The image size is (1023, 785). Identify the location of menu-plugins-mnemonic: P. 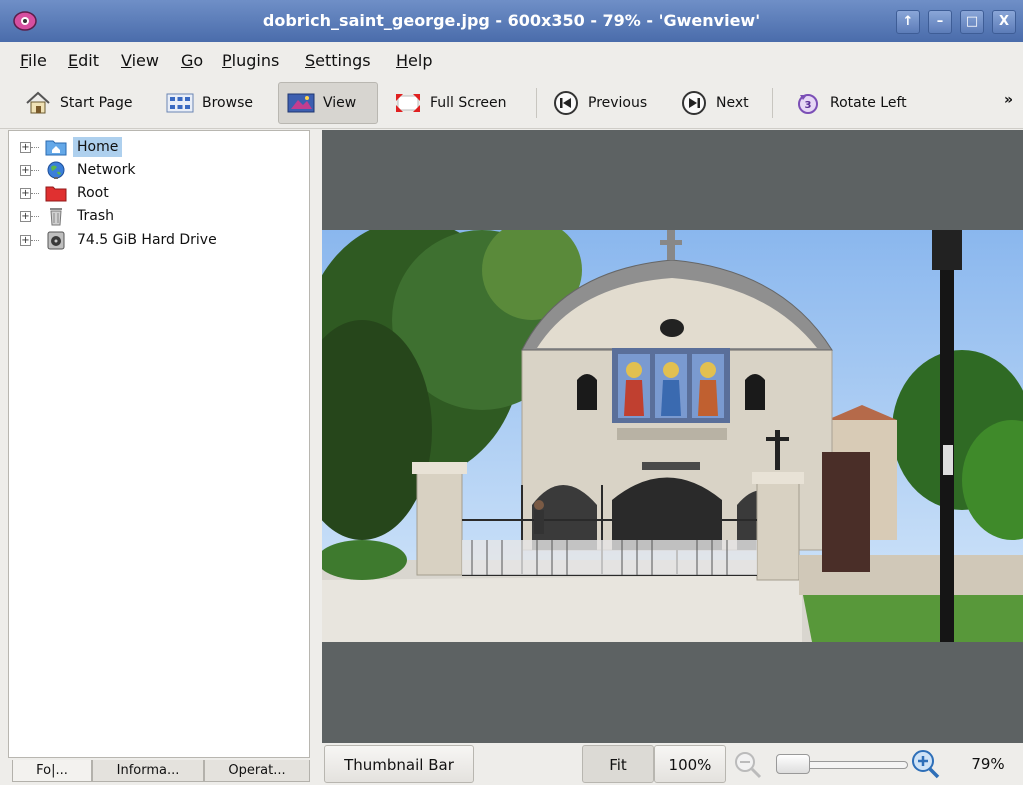
(227, 60).